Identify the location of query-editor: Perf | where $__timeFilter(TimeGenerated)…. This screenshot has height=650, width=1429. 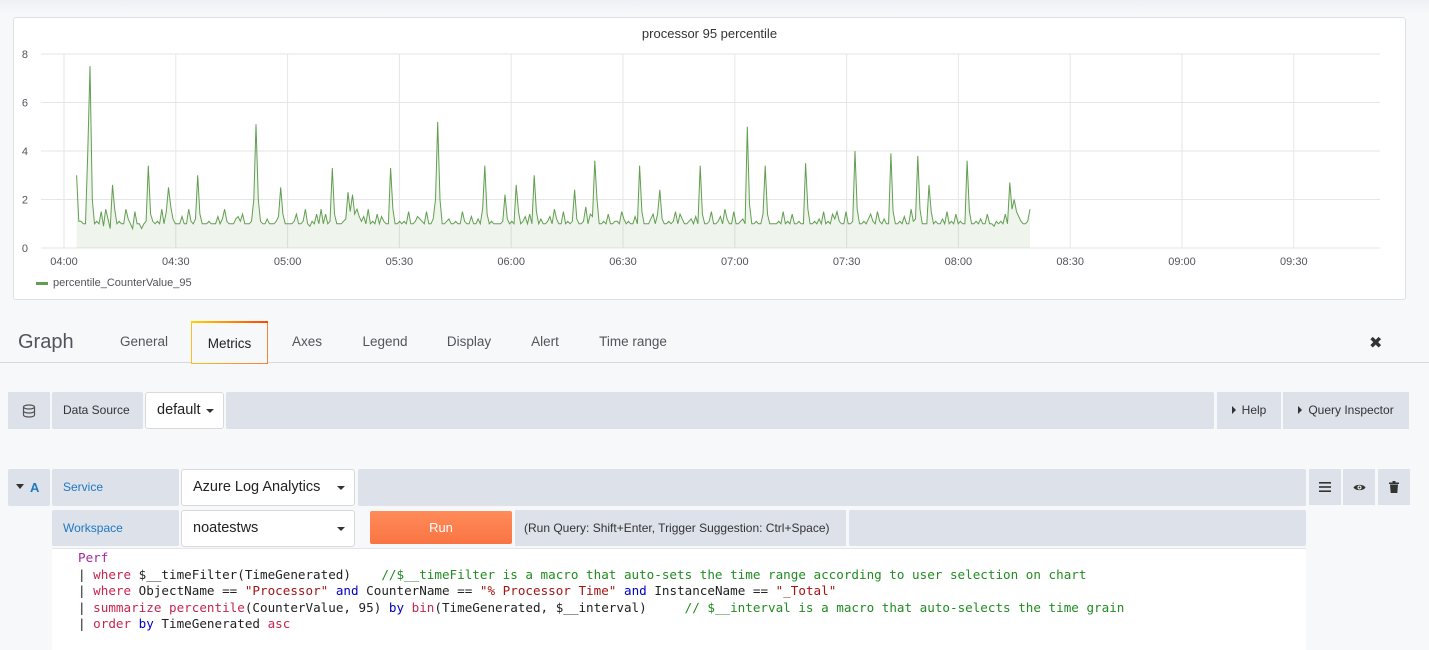
(679, 599).